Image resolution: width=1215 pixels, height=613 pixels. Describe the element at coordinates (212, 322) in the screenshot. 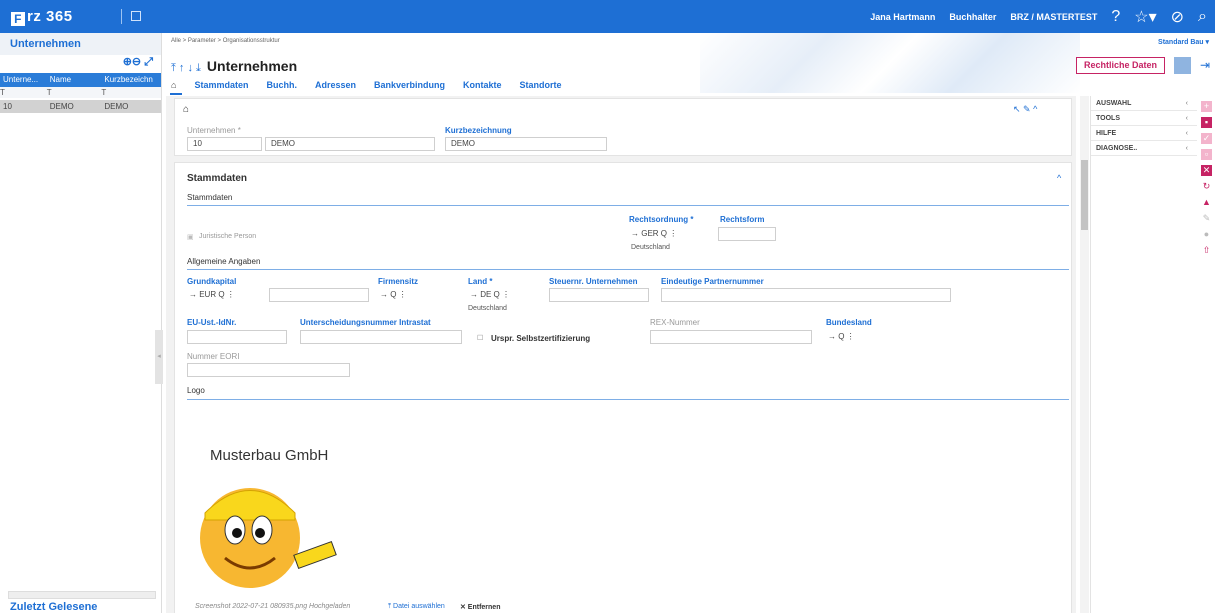

I see `label-ustid: EU-Ust.-IdNr.` at that location.